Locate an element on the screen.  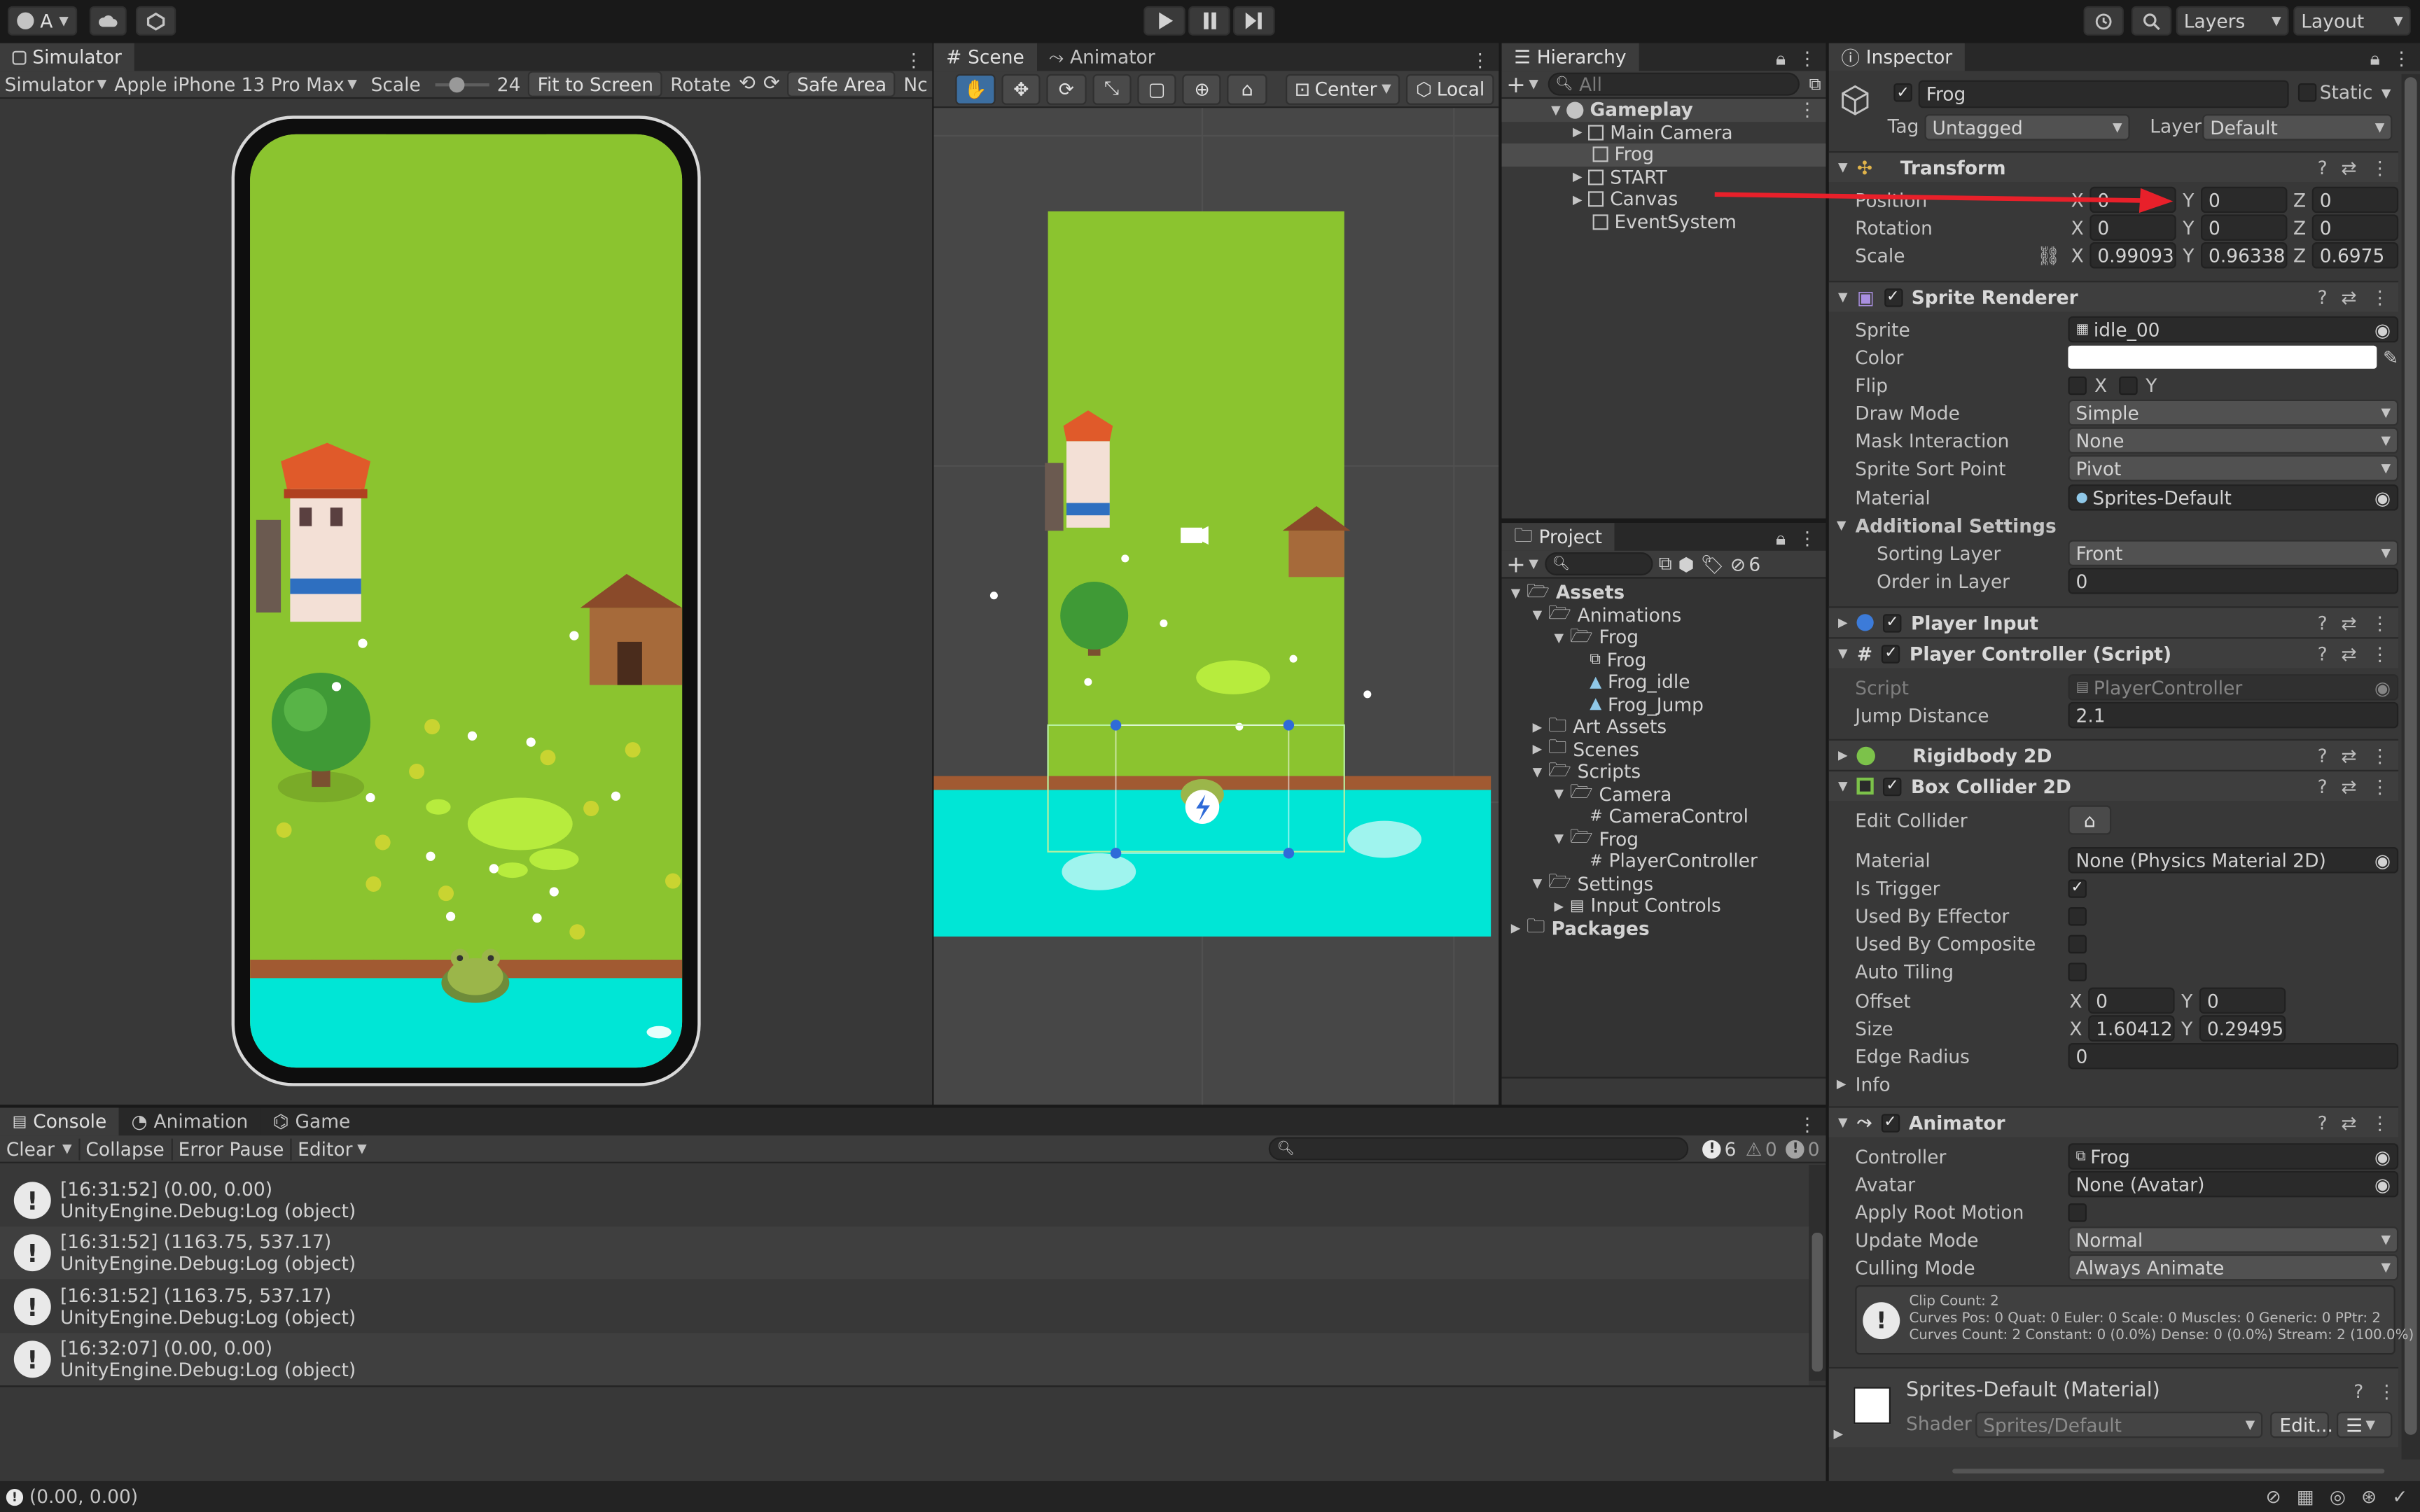
tree-item-animations: ▼ 🗁 Animations is located at coordinates (1664, 614).